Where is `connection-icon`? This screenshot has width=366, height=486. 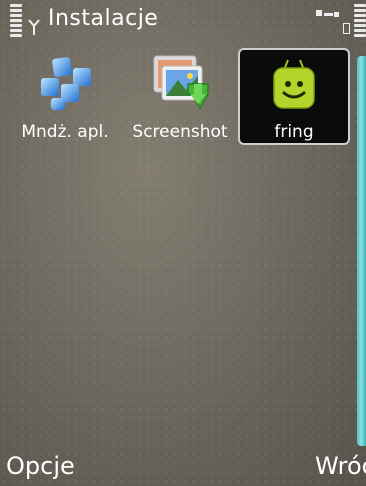
connection-icon is located at coordinates (327, 13).